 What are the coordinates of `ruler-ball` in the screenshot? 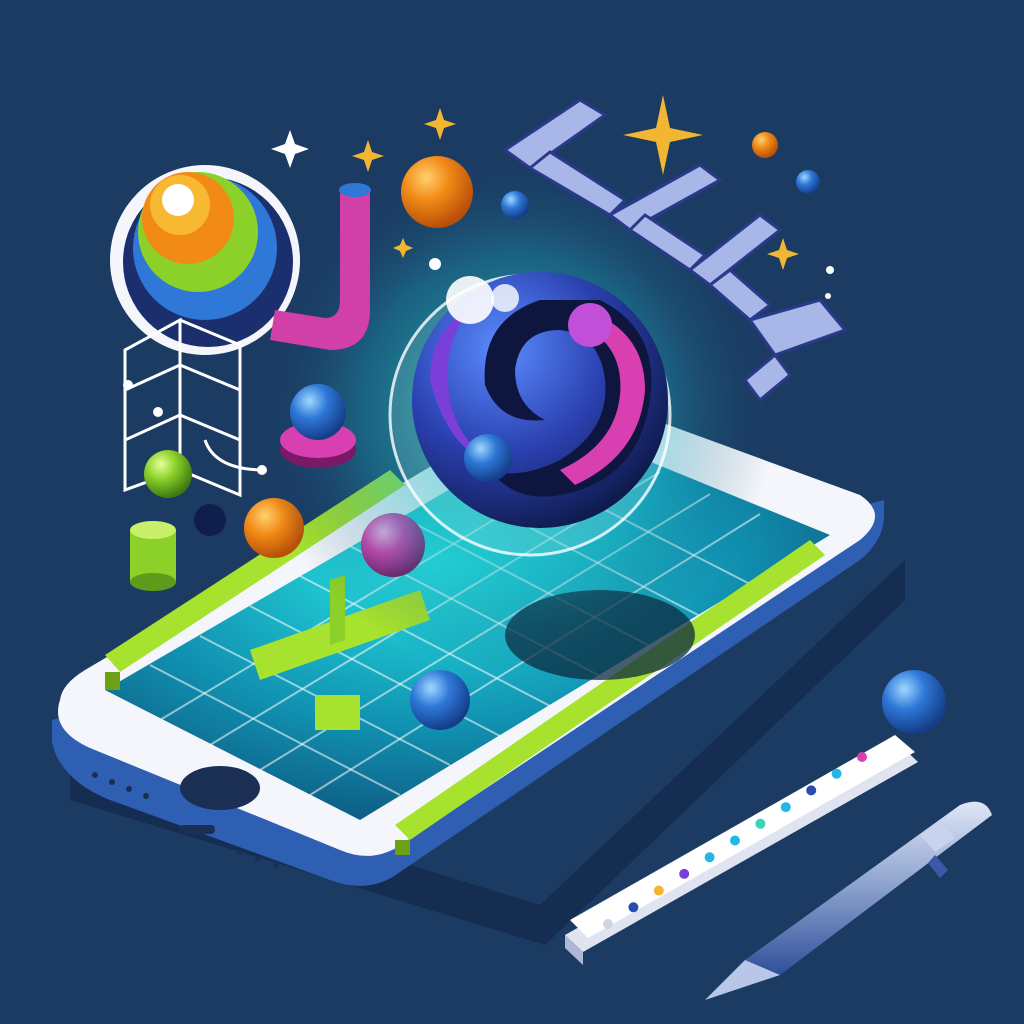 It's located at (914, 702).